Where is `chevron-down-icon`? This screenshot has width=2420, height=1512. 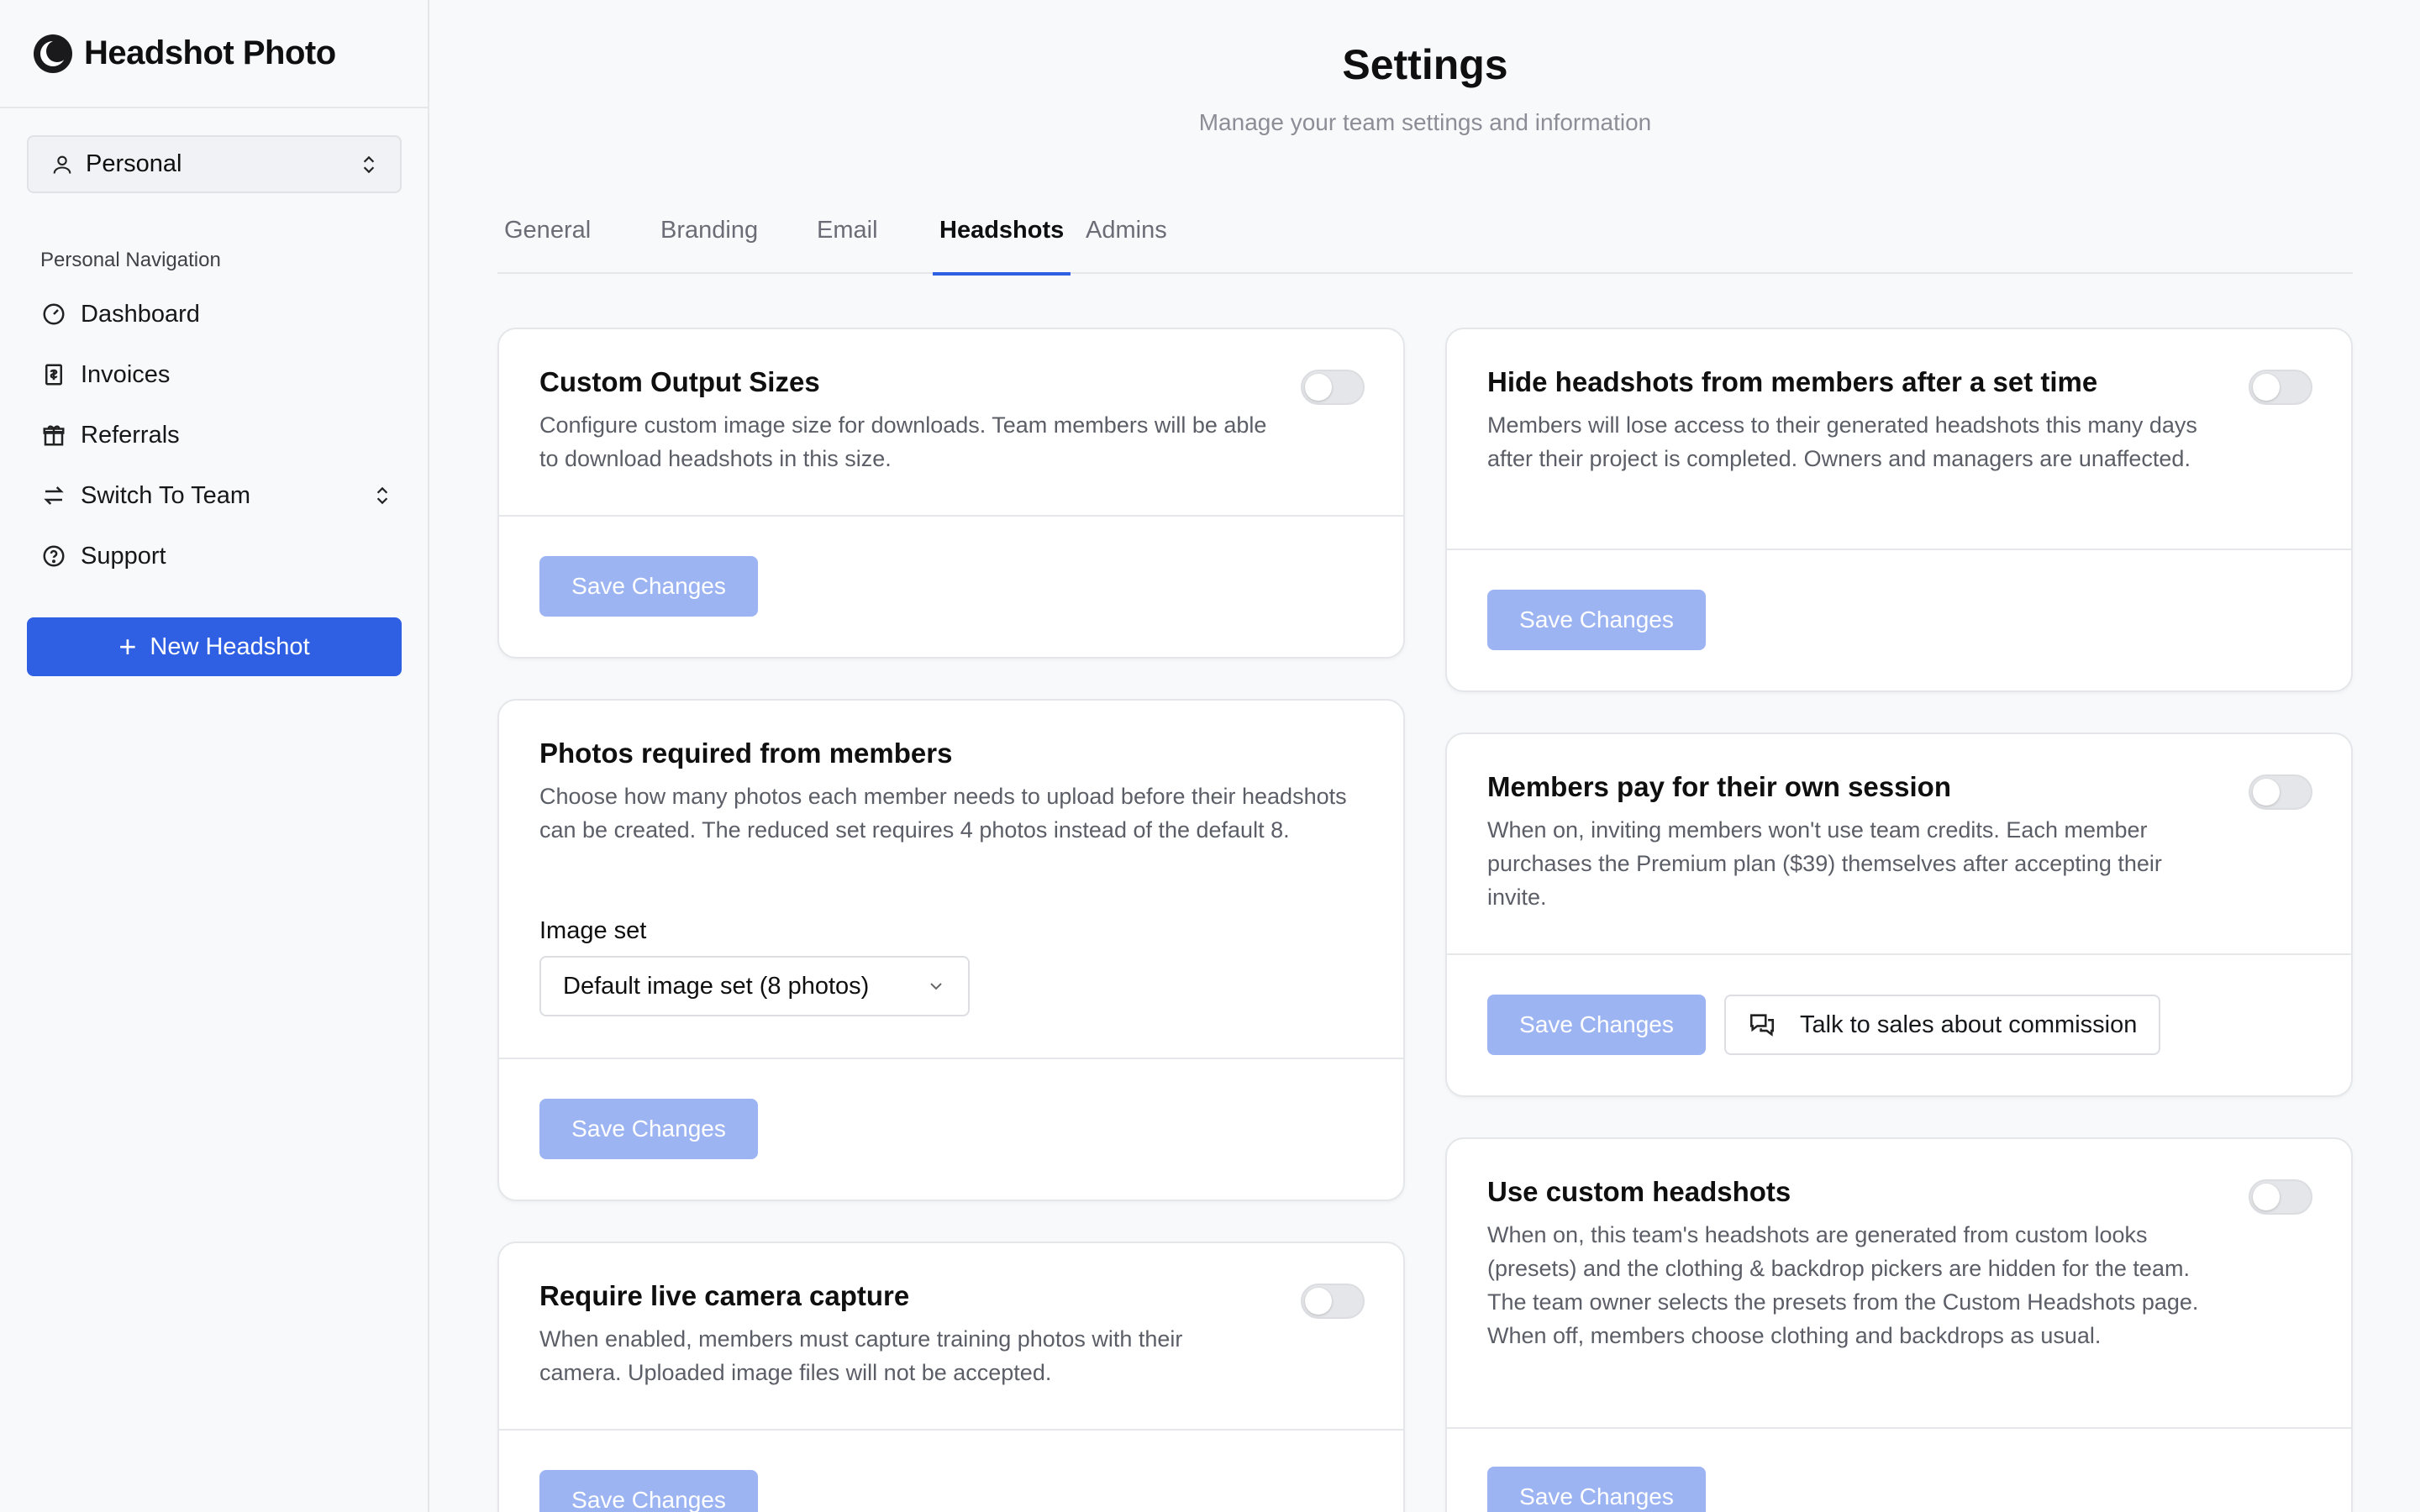 chevron-down-icon is located at coordinates (936, 986).